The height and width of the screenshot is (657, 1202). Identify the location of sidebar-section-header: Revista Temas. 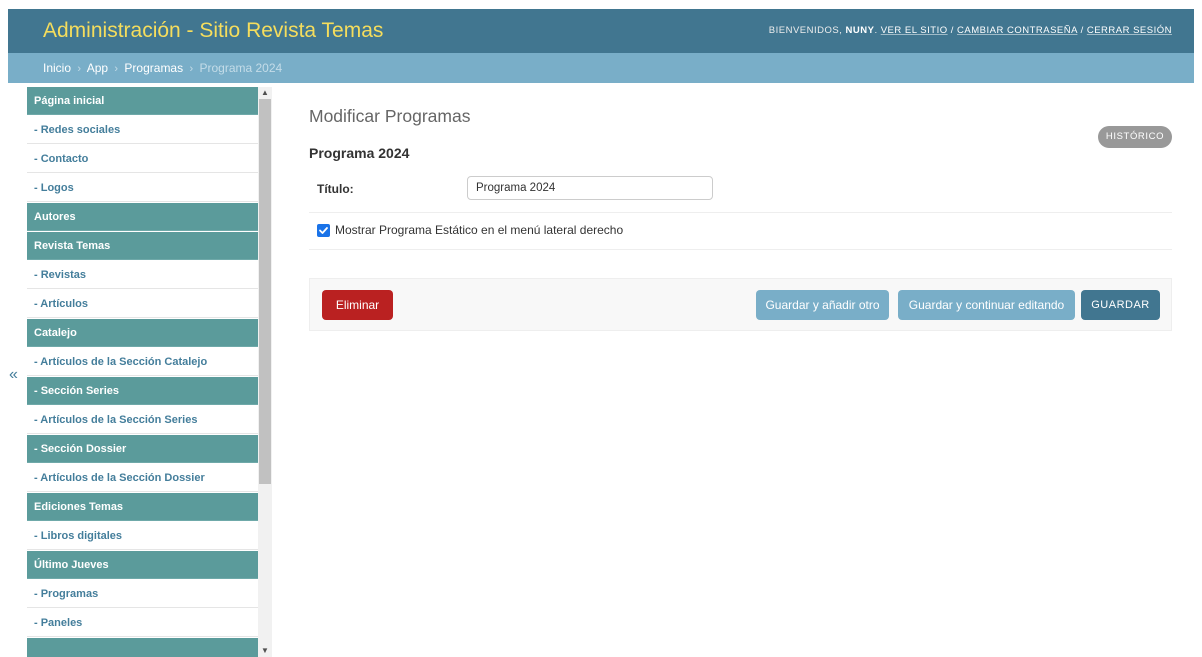
(142, 246).